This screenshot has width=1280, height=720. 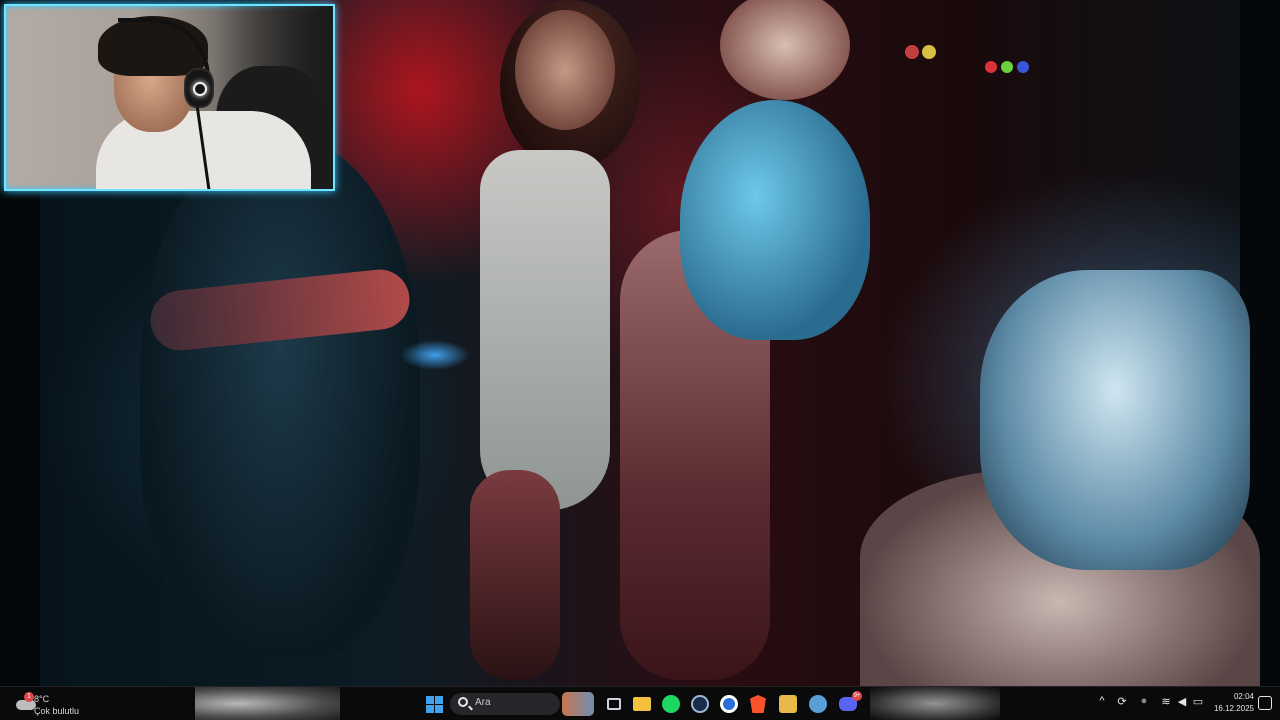 What do you see at coordinates (857, 696) in the screenshot?
I see `discord-badge: 9+` at bounding box center [857, 696].